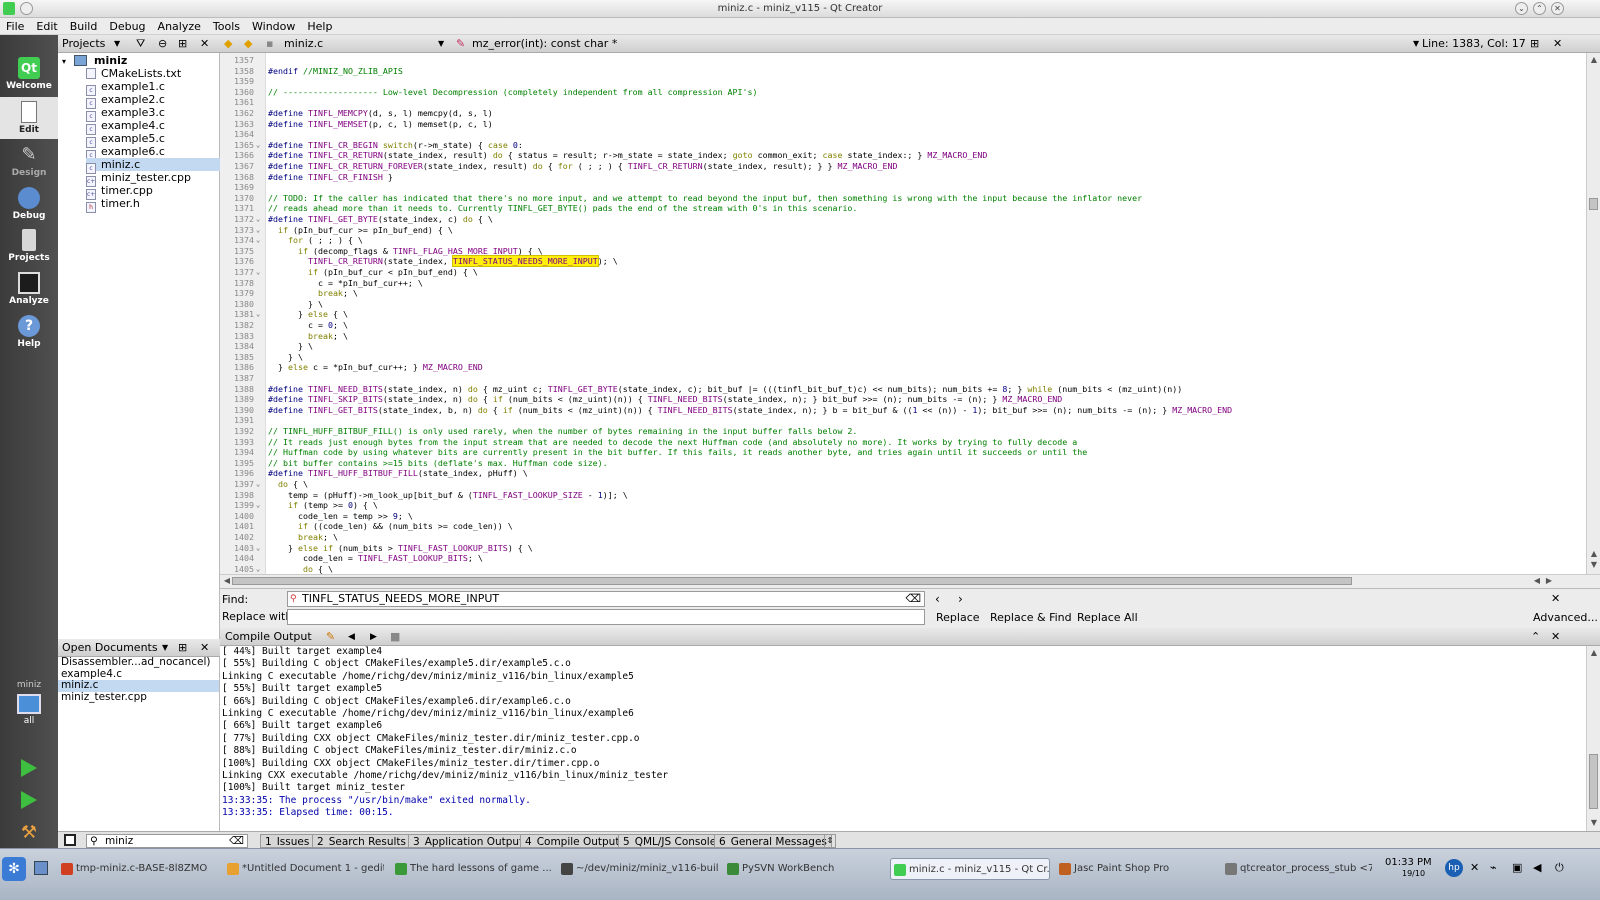  I want to click on editor-horizontal-scrollbar: ◀ ◀ ▶, so click(910, 580).